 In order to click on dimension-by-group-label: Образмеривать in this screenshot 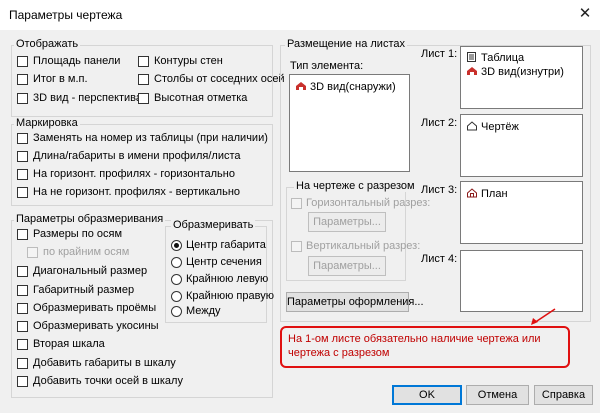, I will do `click(213, 225)`.